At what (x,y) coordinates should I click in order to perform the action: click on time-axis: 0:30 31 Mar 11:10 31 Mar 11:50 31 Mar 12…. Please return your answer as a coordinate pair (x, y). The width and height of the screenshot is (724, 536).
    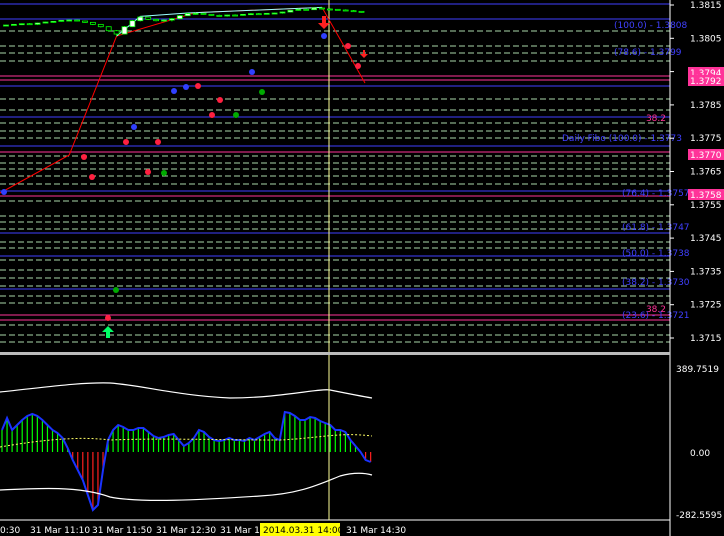
    Looking at the image, I should click on (203, 529).